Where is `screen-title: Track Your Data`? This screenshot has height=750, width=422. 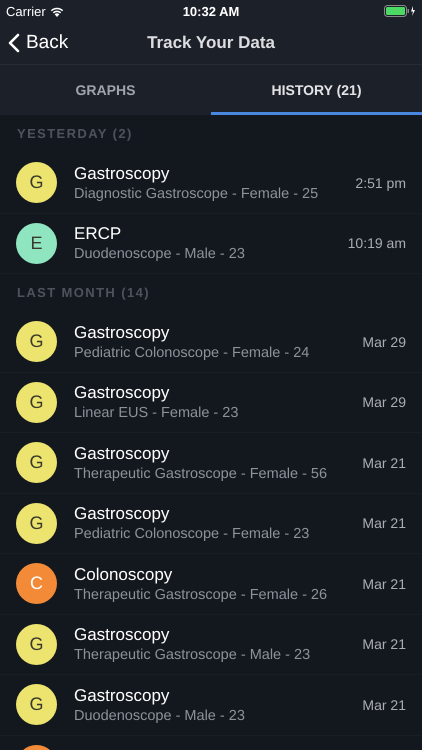 screen-title: Track Your Data is located at coordinates (211, 43).